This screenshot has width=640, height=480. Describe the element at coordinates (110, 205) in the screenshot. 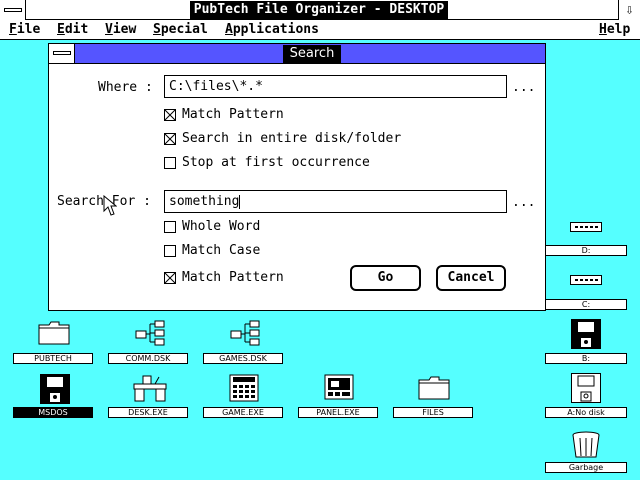

I see `mouse-pointer-icon` at that location.